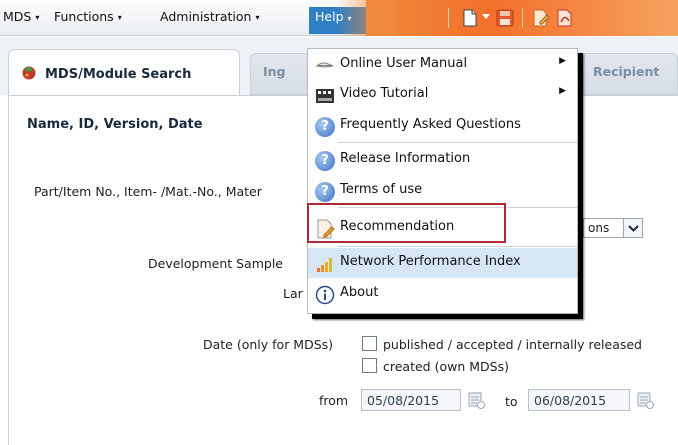 The height and width of the screenshot is (445, 678). I want to click on menu-item-about: About, so click(442, 294).